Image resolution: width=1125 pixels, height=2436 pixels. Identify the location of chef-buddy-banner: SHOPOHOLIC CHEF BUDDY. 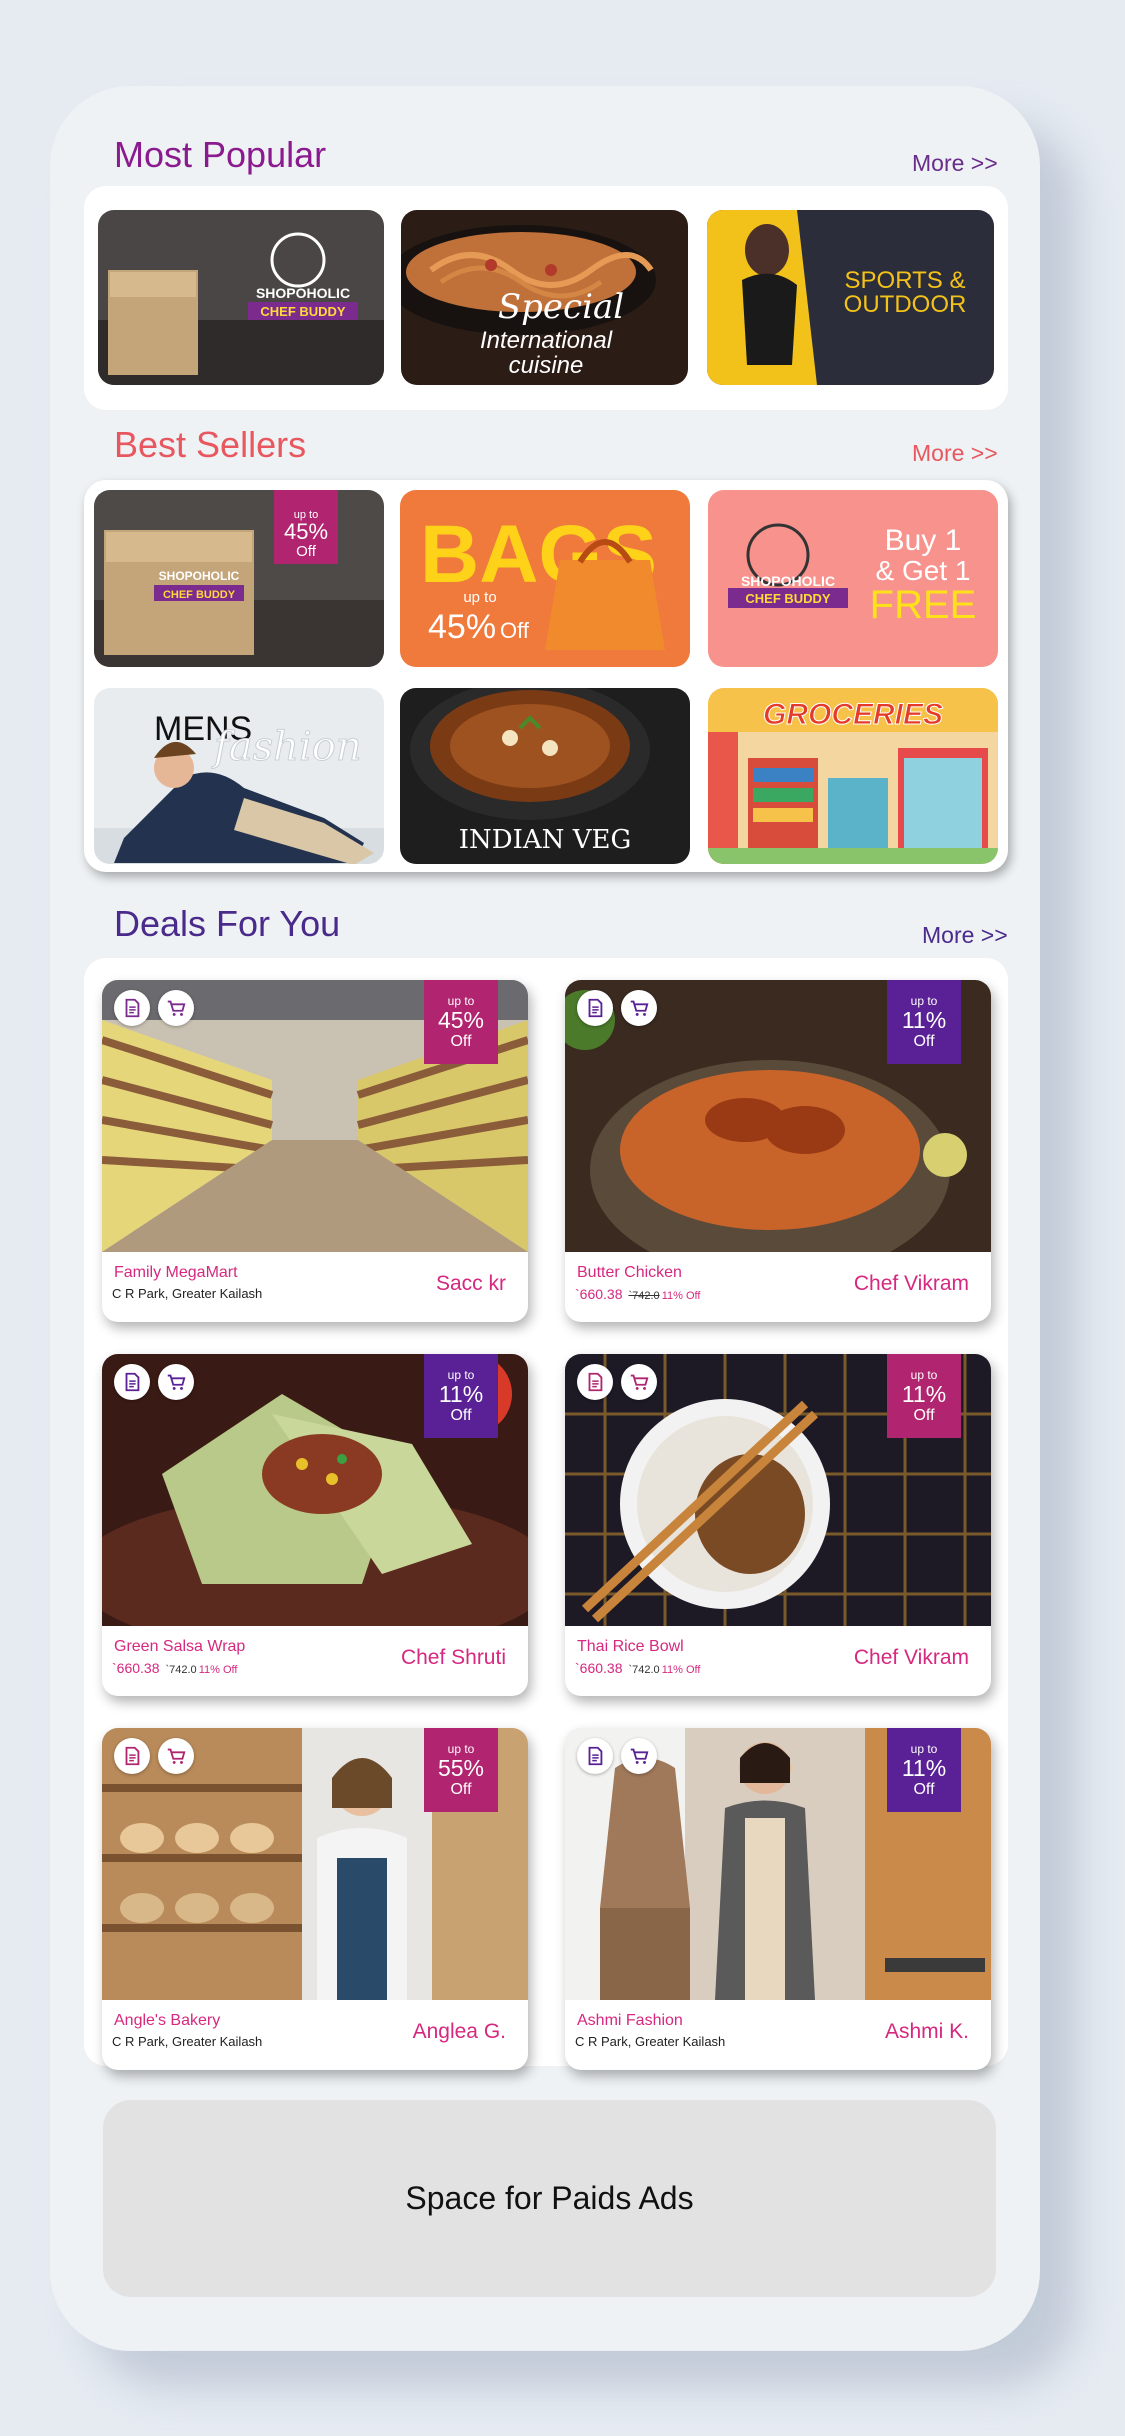
(241, 297).